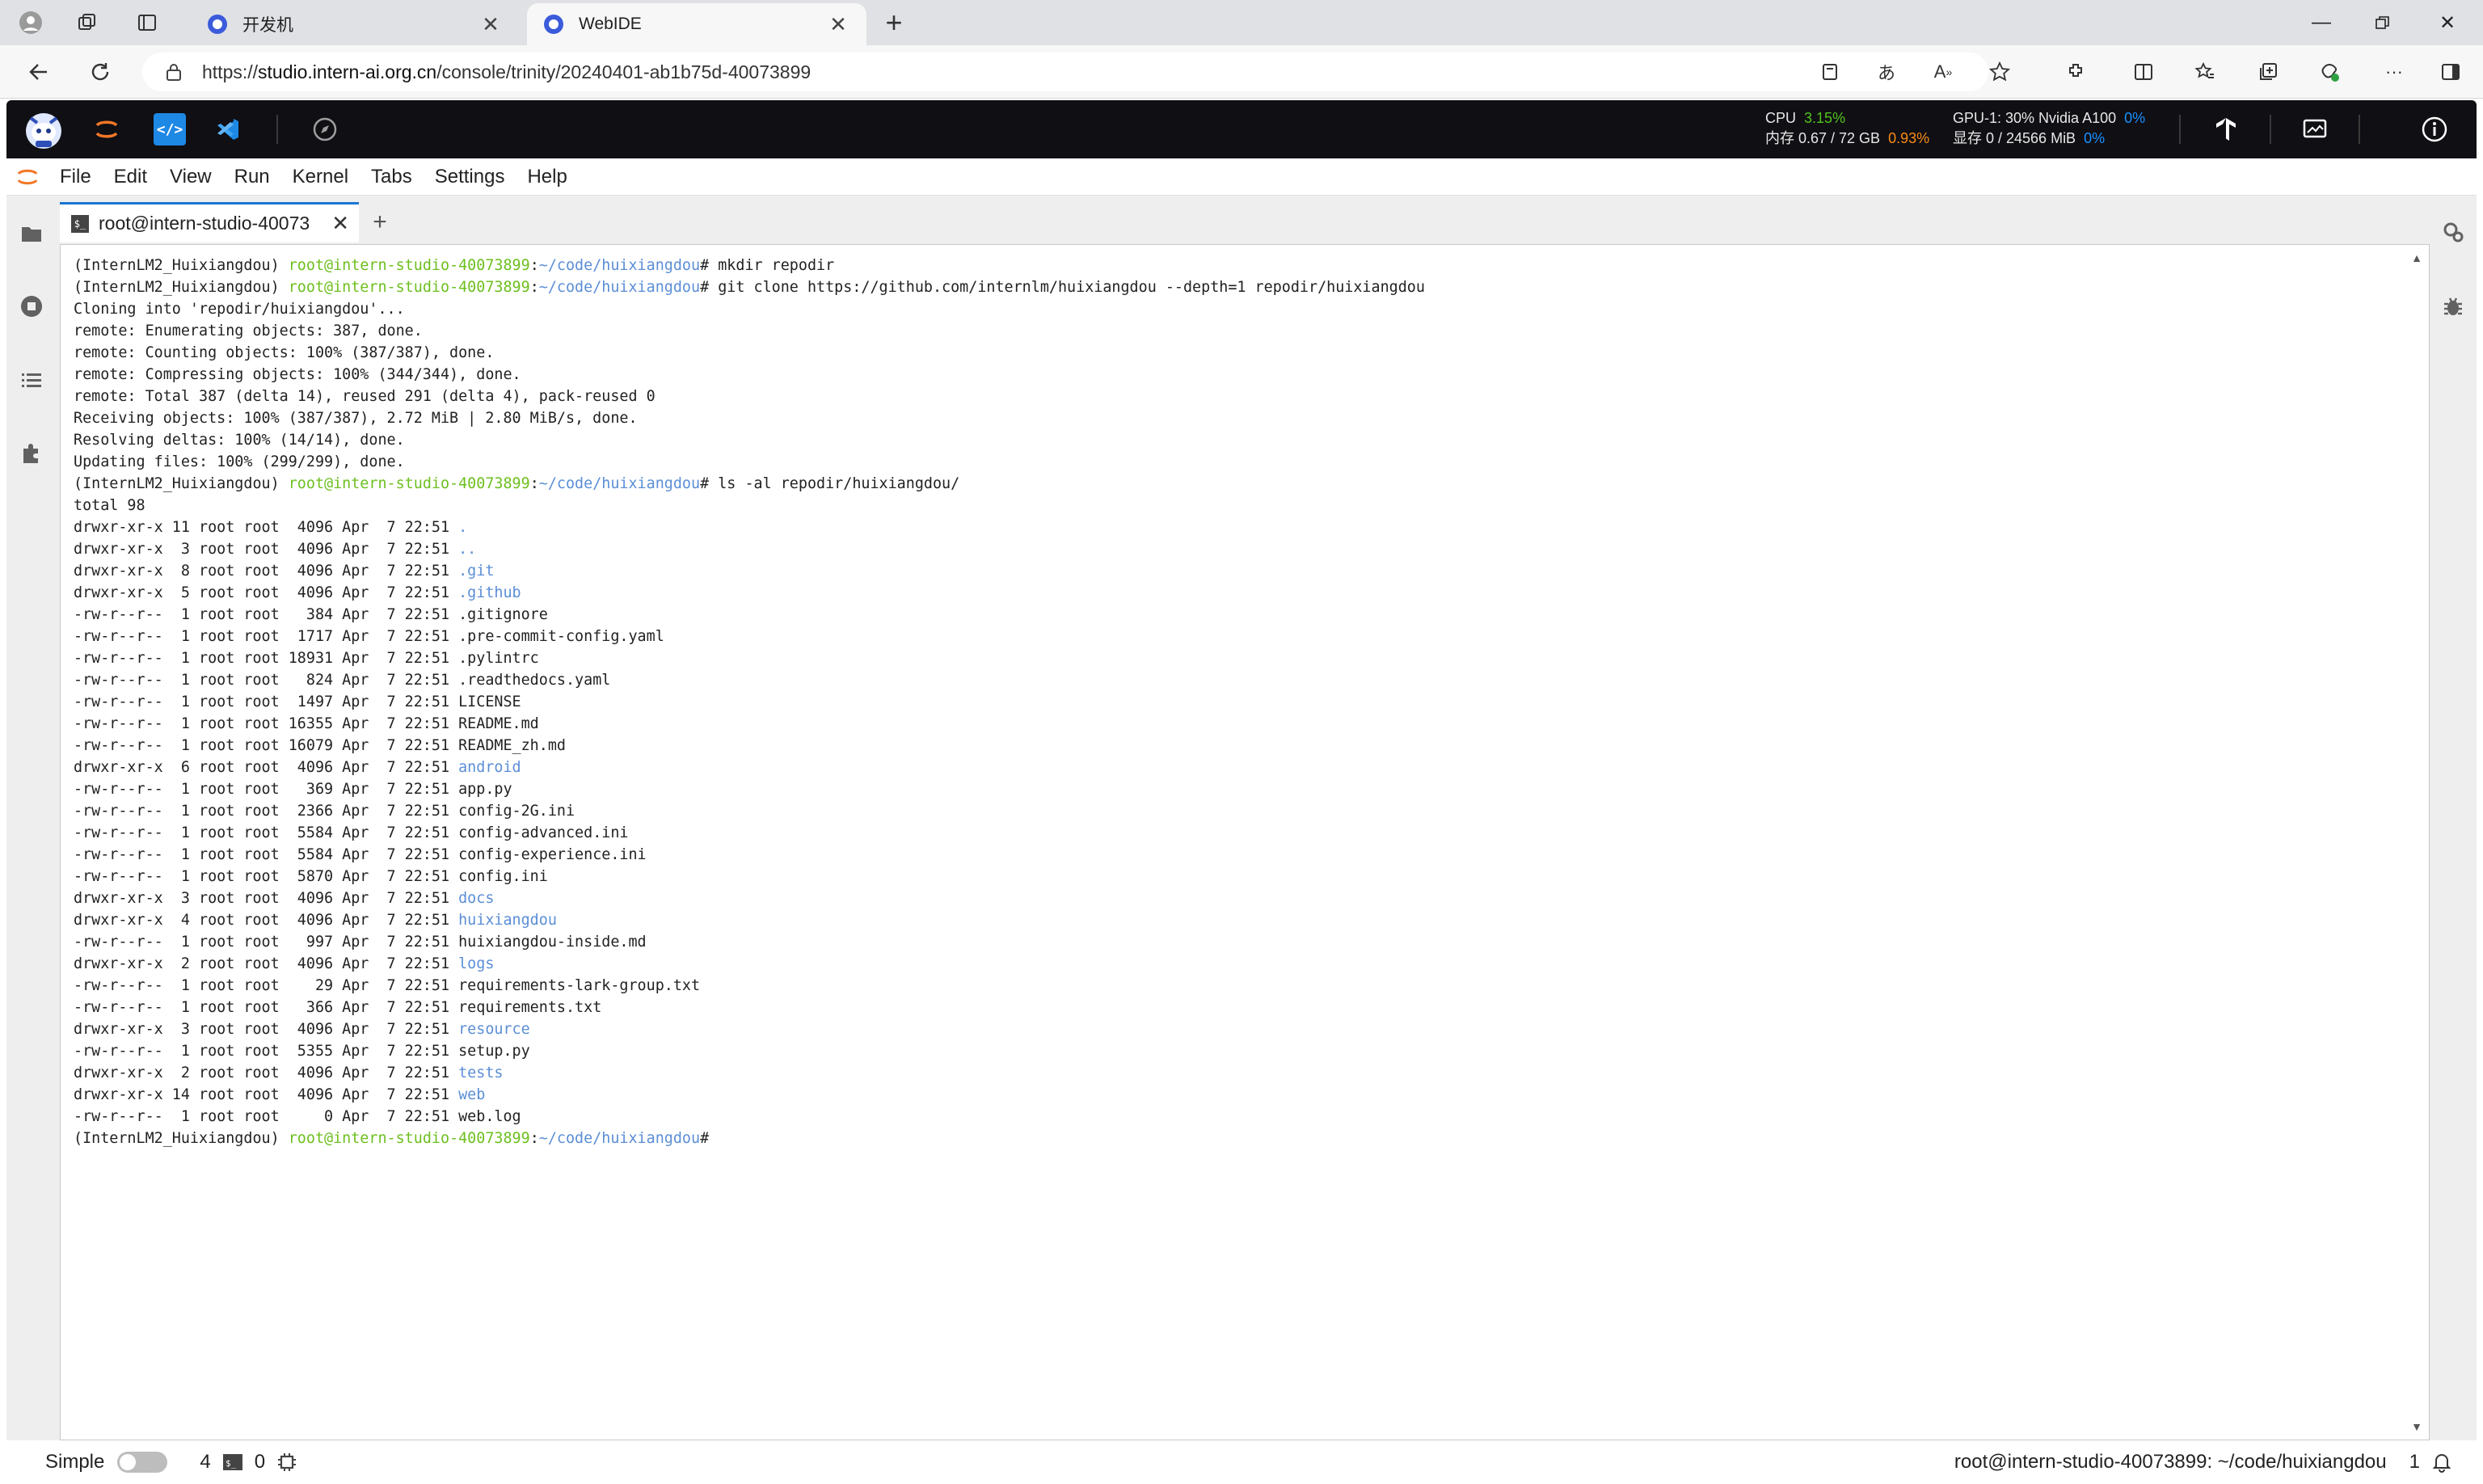 The width and height of the screenshot is (2483, 1484). I want to click on menu-settings: Settings, so click(470, 177).